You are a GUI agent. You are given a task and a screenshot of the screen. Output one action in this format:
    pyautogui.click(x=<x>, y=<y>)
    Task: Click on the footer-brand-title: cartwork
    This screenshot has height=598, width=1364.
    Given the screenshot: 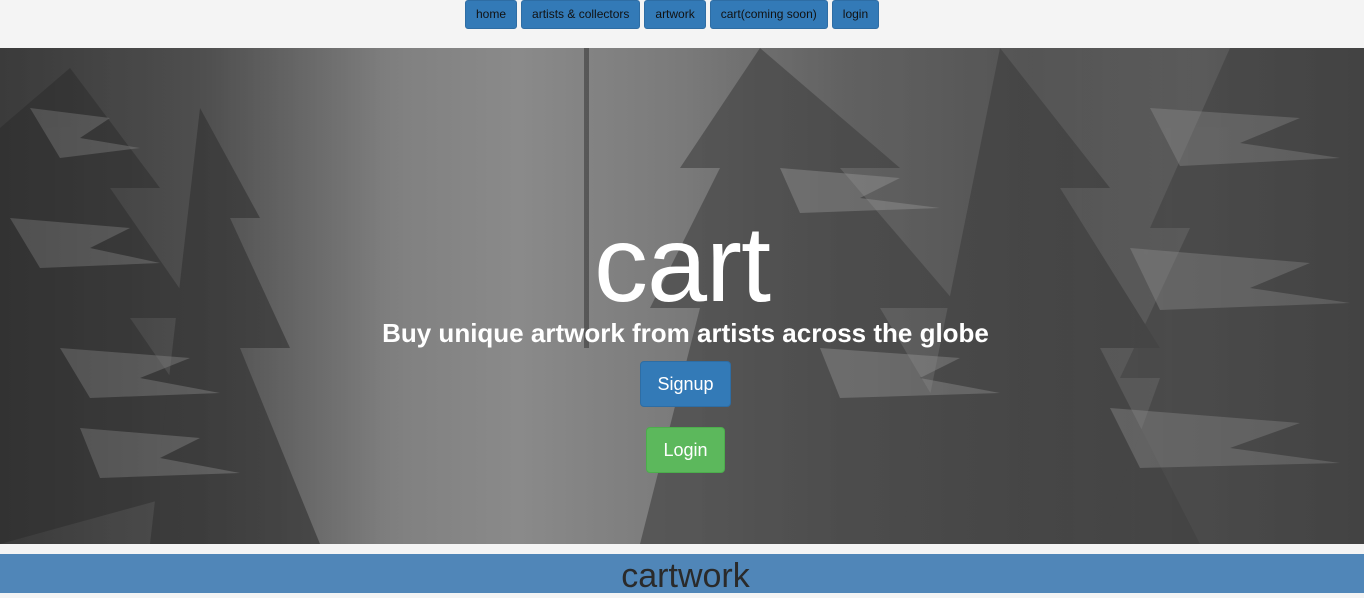 What is the action you would take?
    pyautogui.click(x=685, y=575)
    